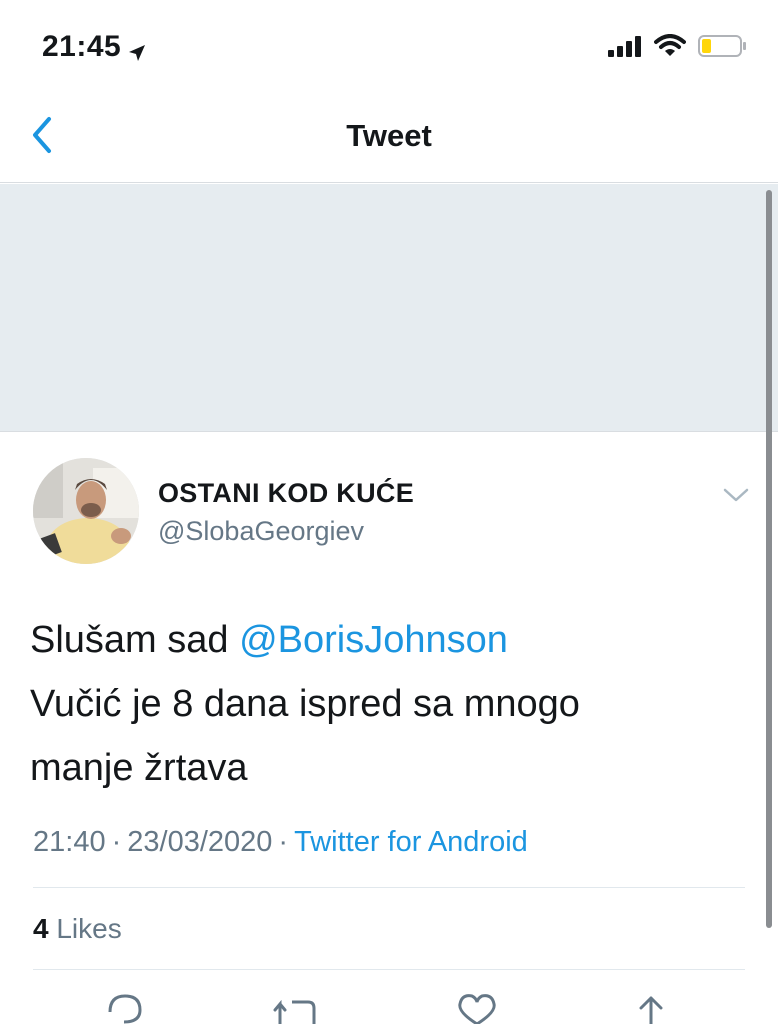 Image resolution: width=778 pixels, height=1024 pixels. I want to click on tweet-source-link: Twitter for Android, so click(411, 842).